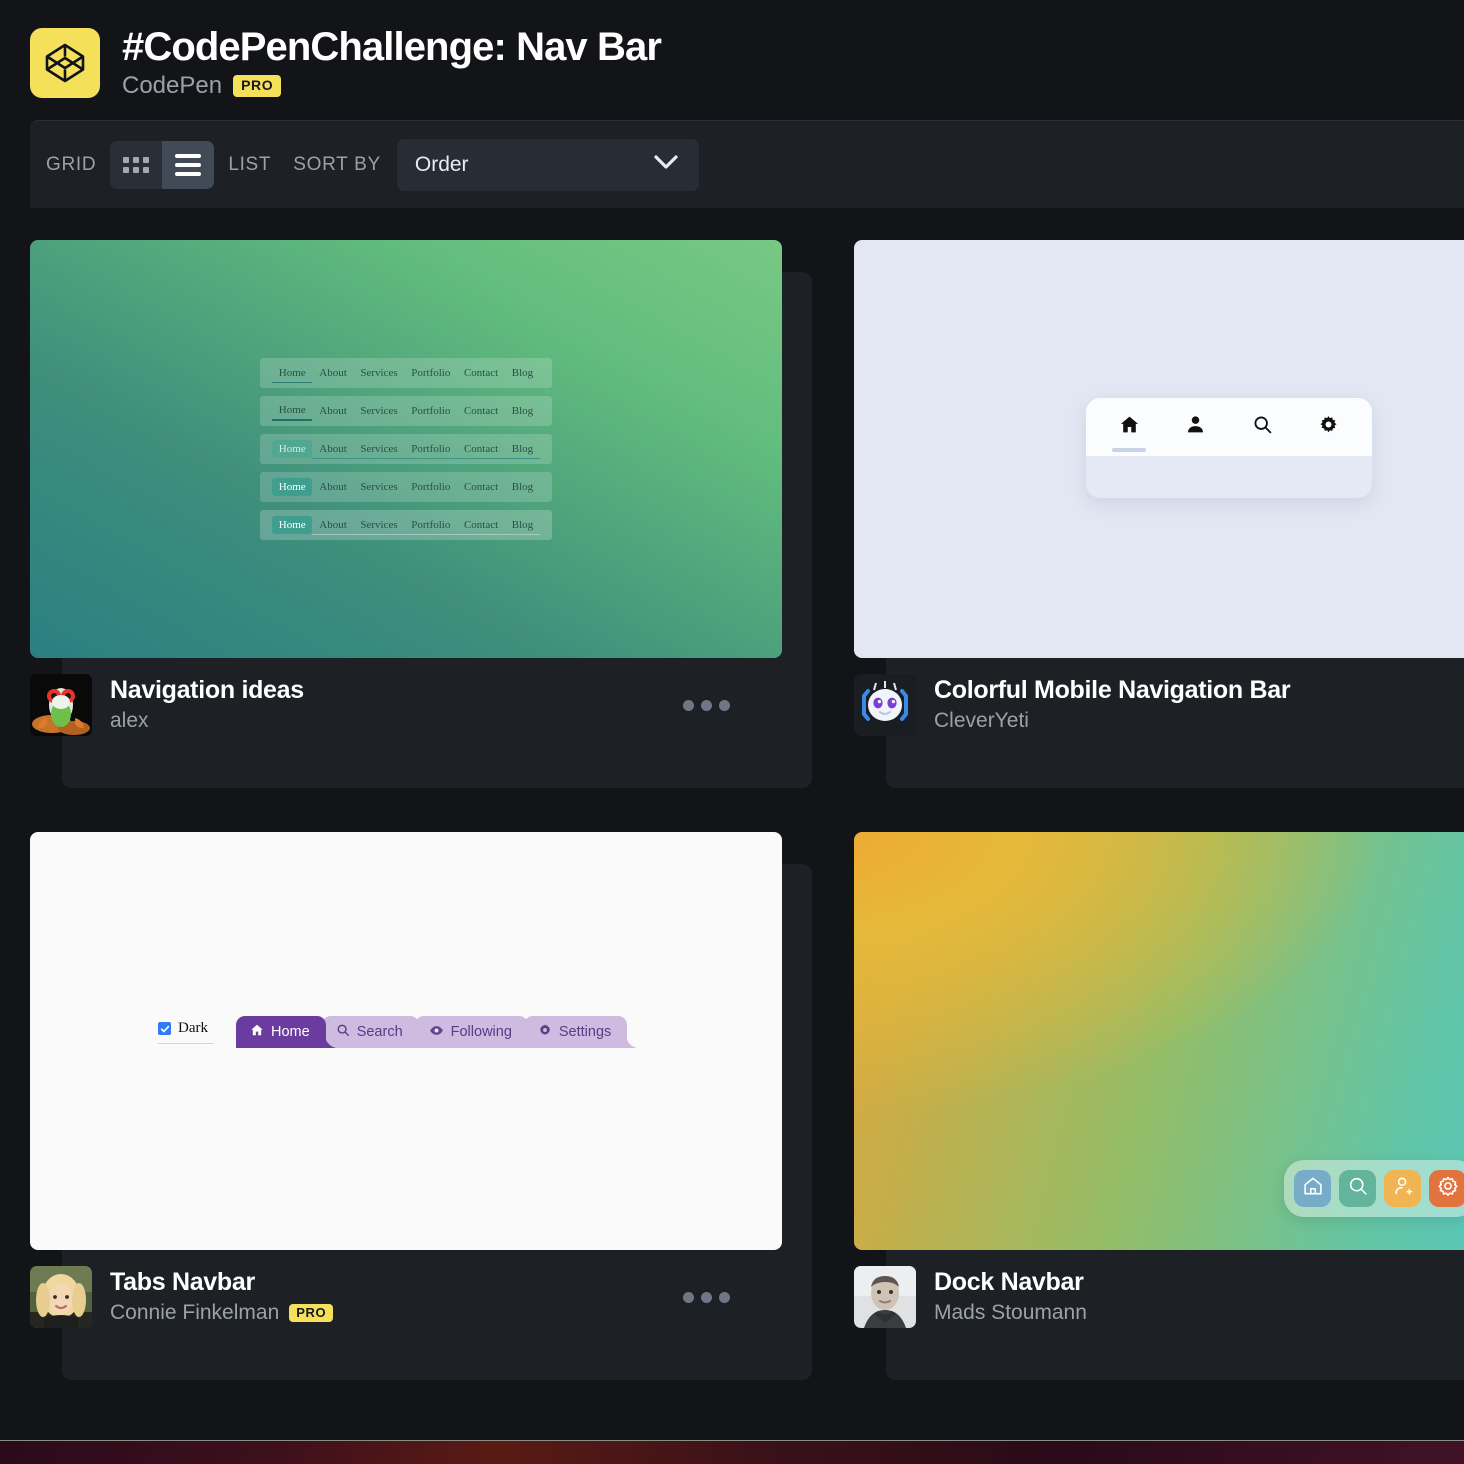  What do you see at coordinates (186, 1032) in the screenshot?
I see `dark-mode-checkbox: Dark` at bounding box center [186, 1032].